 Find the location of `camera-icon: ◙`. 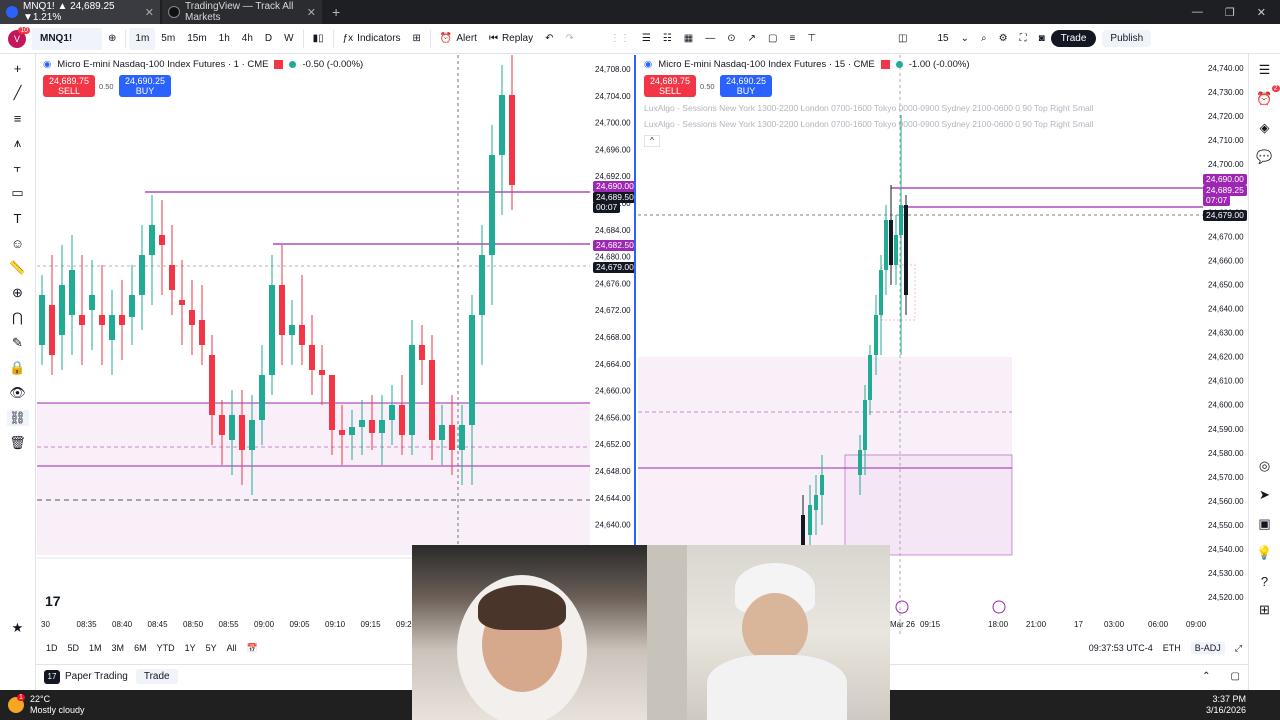

camera-icon: ◙ is located at coordinates (1042, 39).